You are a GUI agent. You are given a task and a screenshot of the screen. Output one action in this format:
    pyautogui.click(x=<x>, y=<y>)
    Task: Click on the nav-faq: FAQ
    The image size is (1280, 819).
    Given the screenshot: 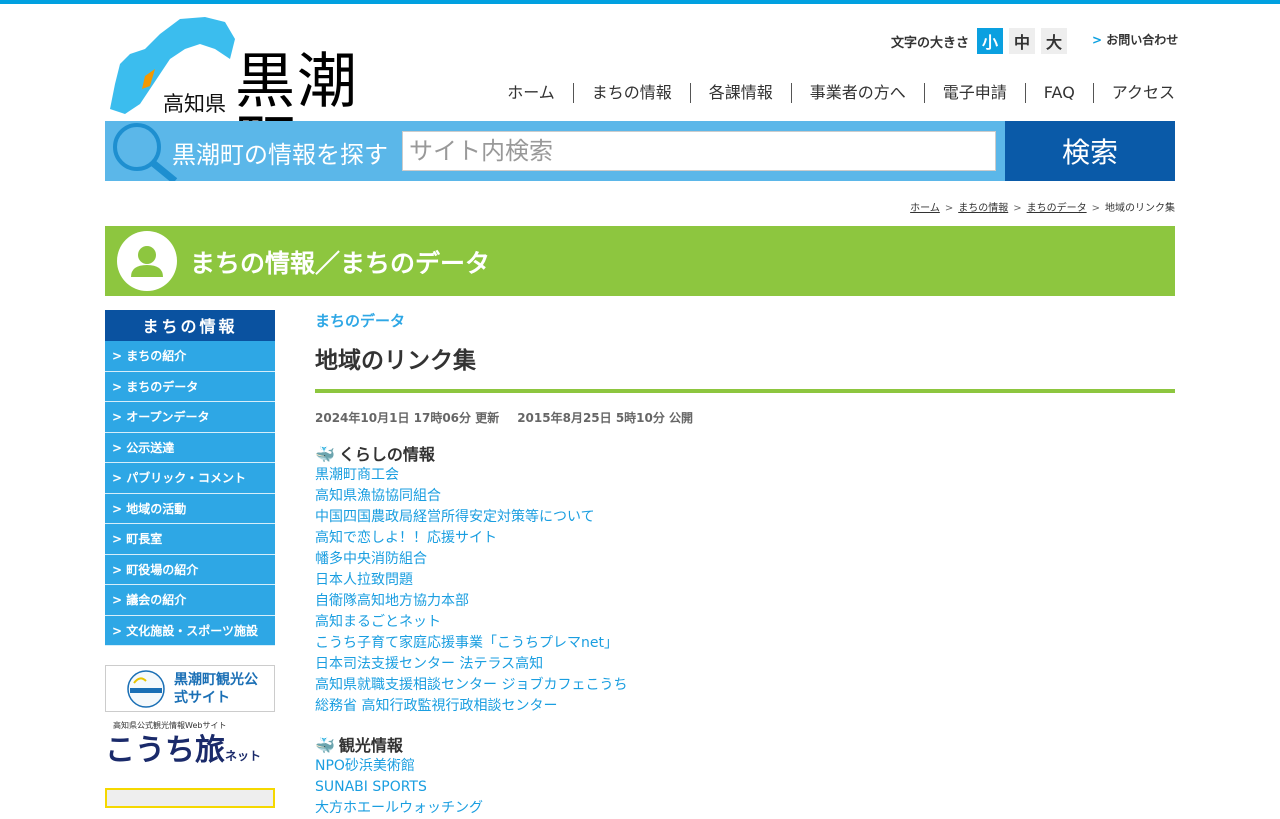 What is the action you would take?
    pyautogui.click(x=1058, y=93)
    